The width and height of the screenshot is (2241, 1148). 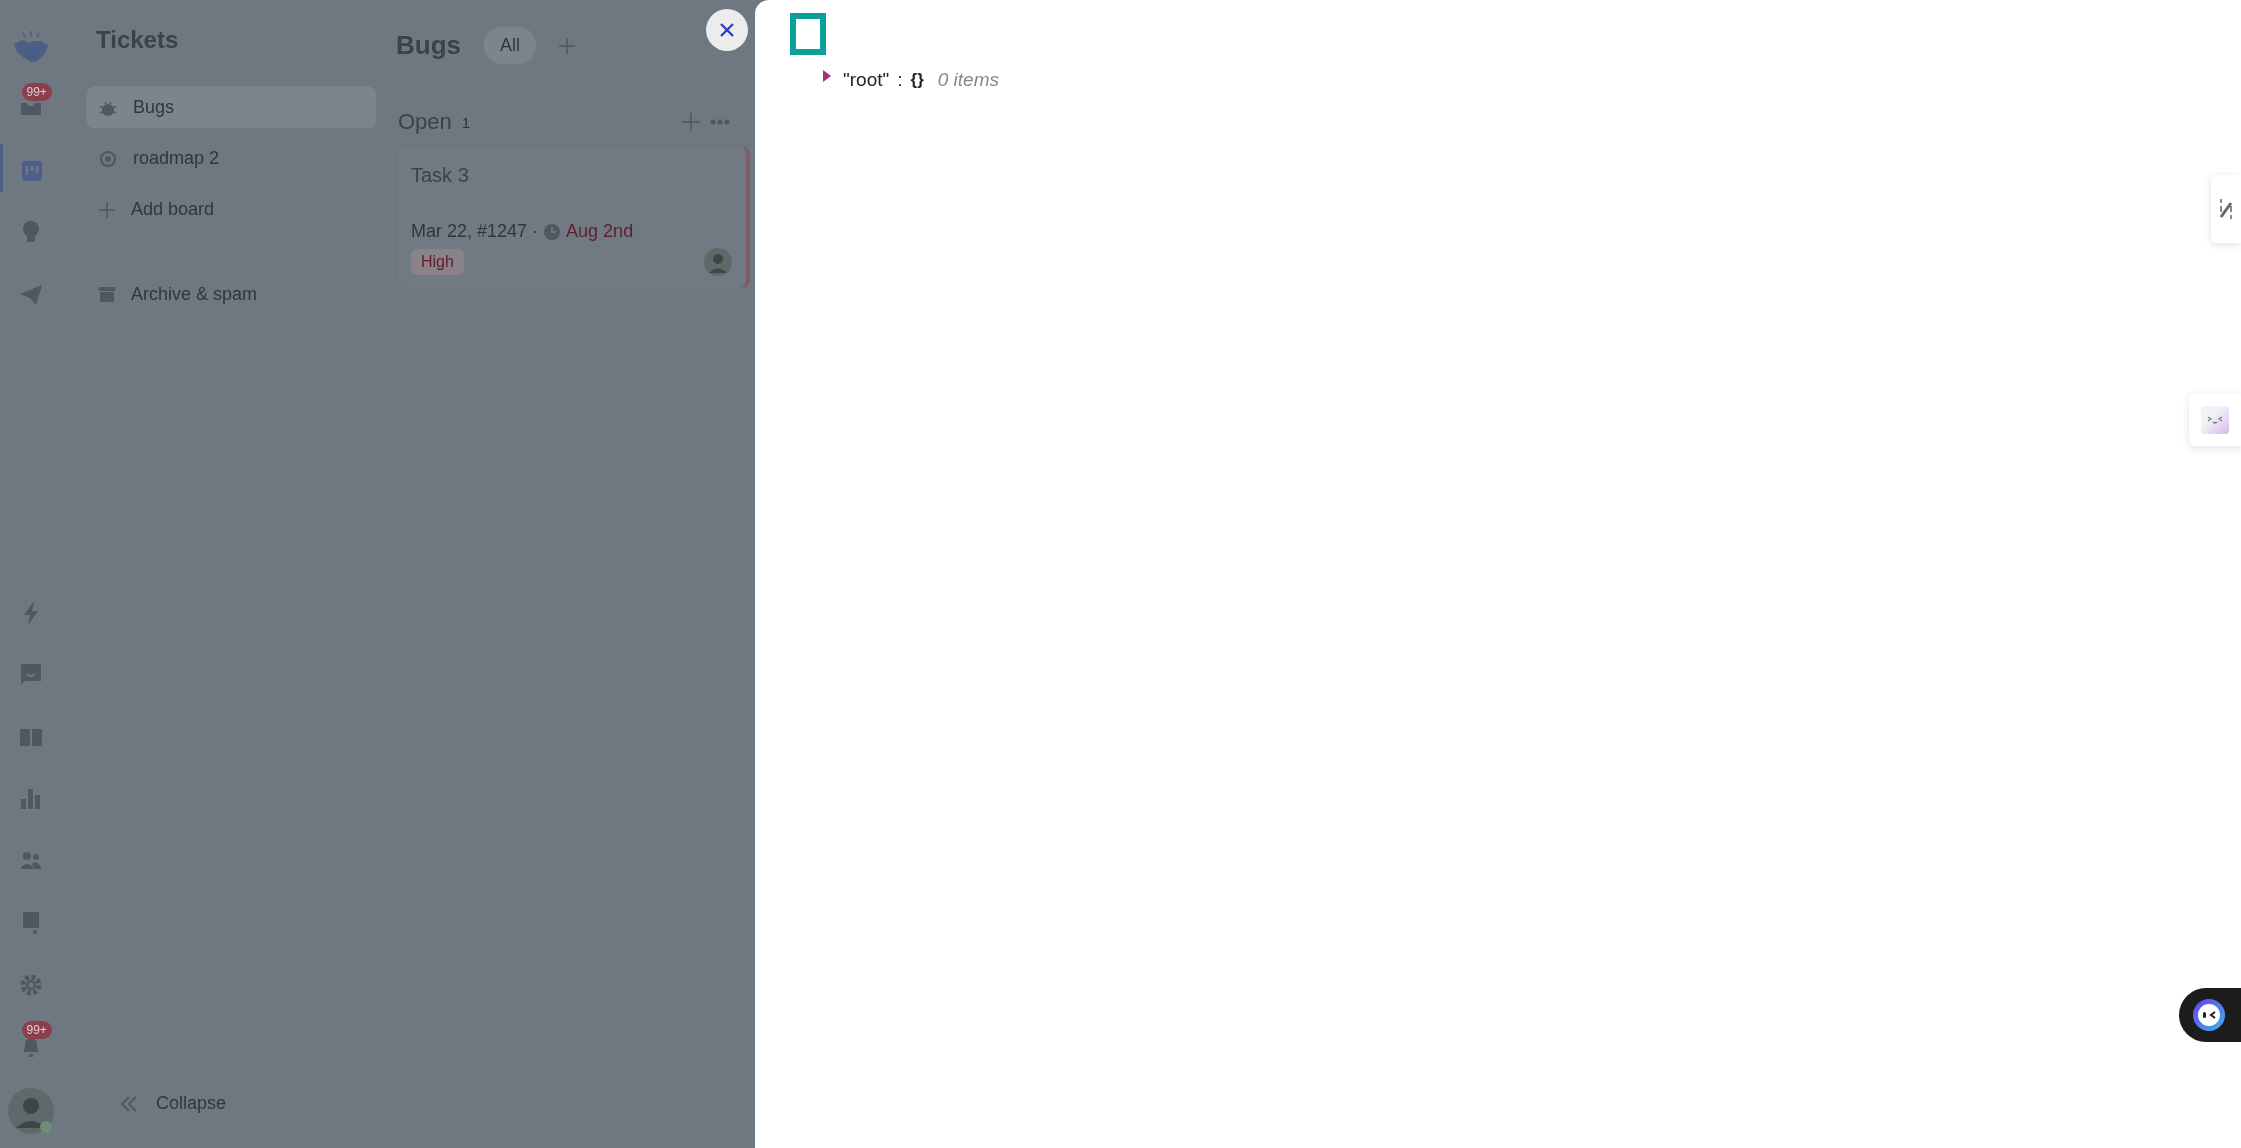 I want to click on more-icon, so click(x=720, y=122).